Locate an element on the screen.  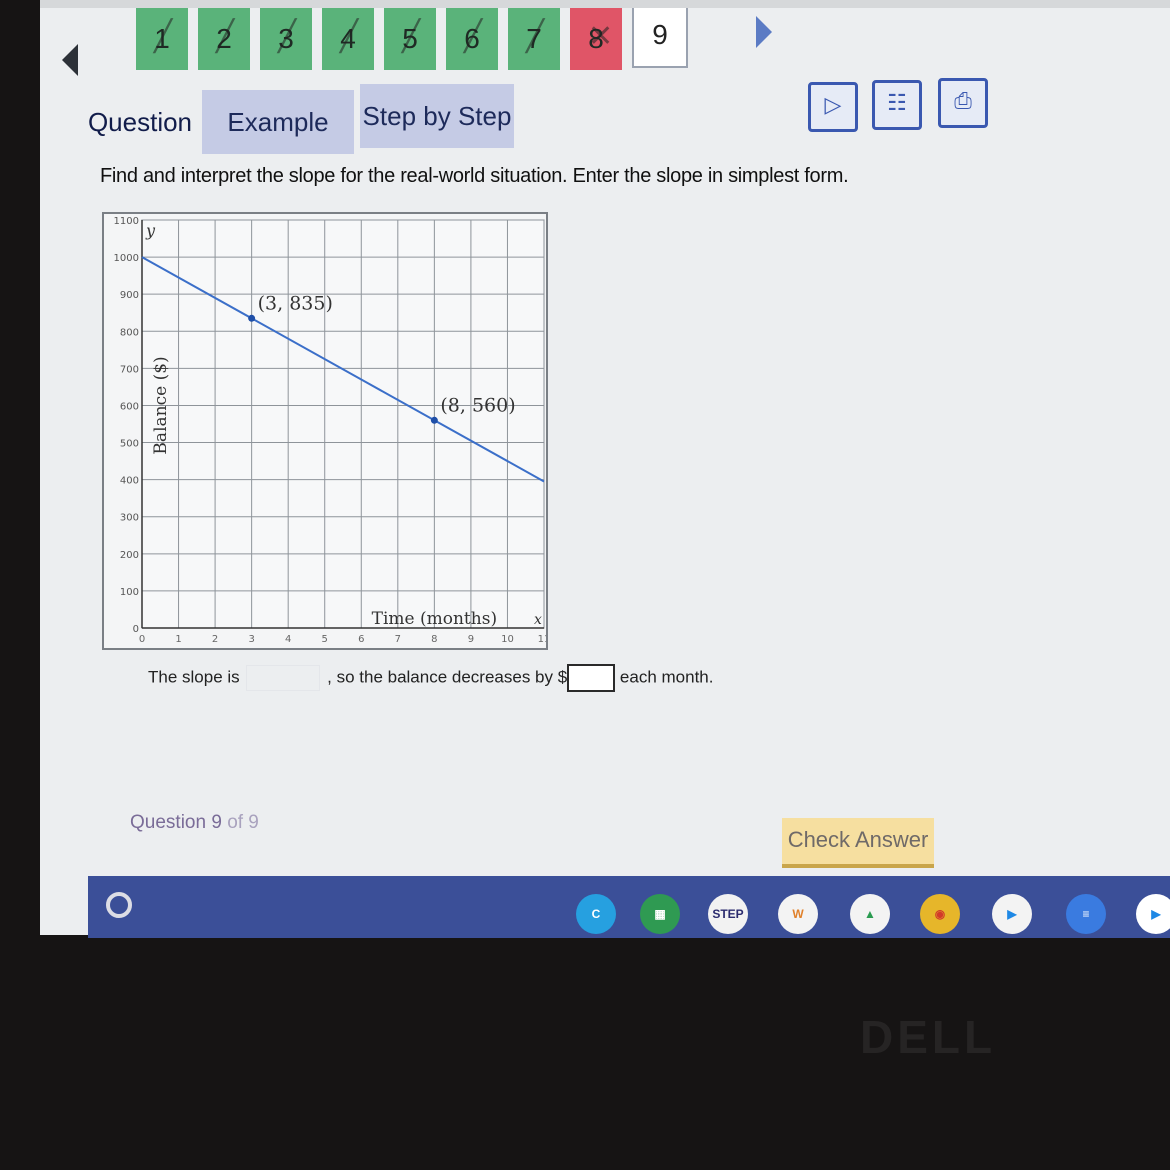
question-nav-4: 4 ╱ is located at coordinates (348, 39).